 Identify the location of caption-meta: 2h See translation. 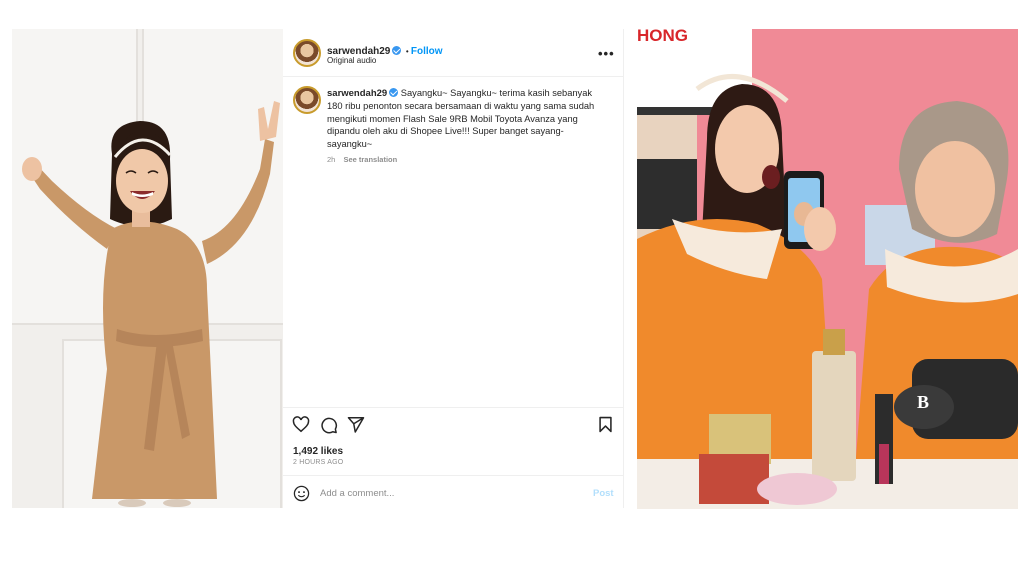
(362, 159).